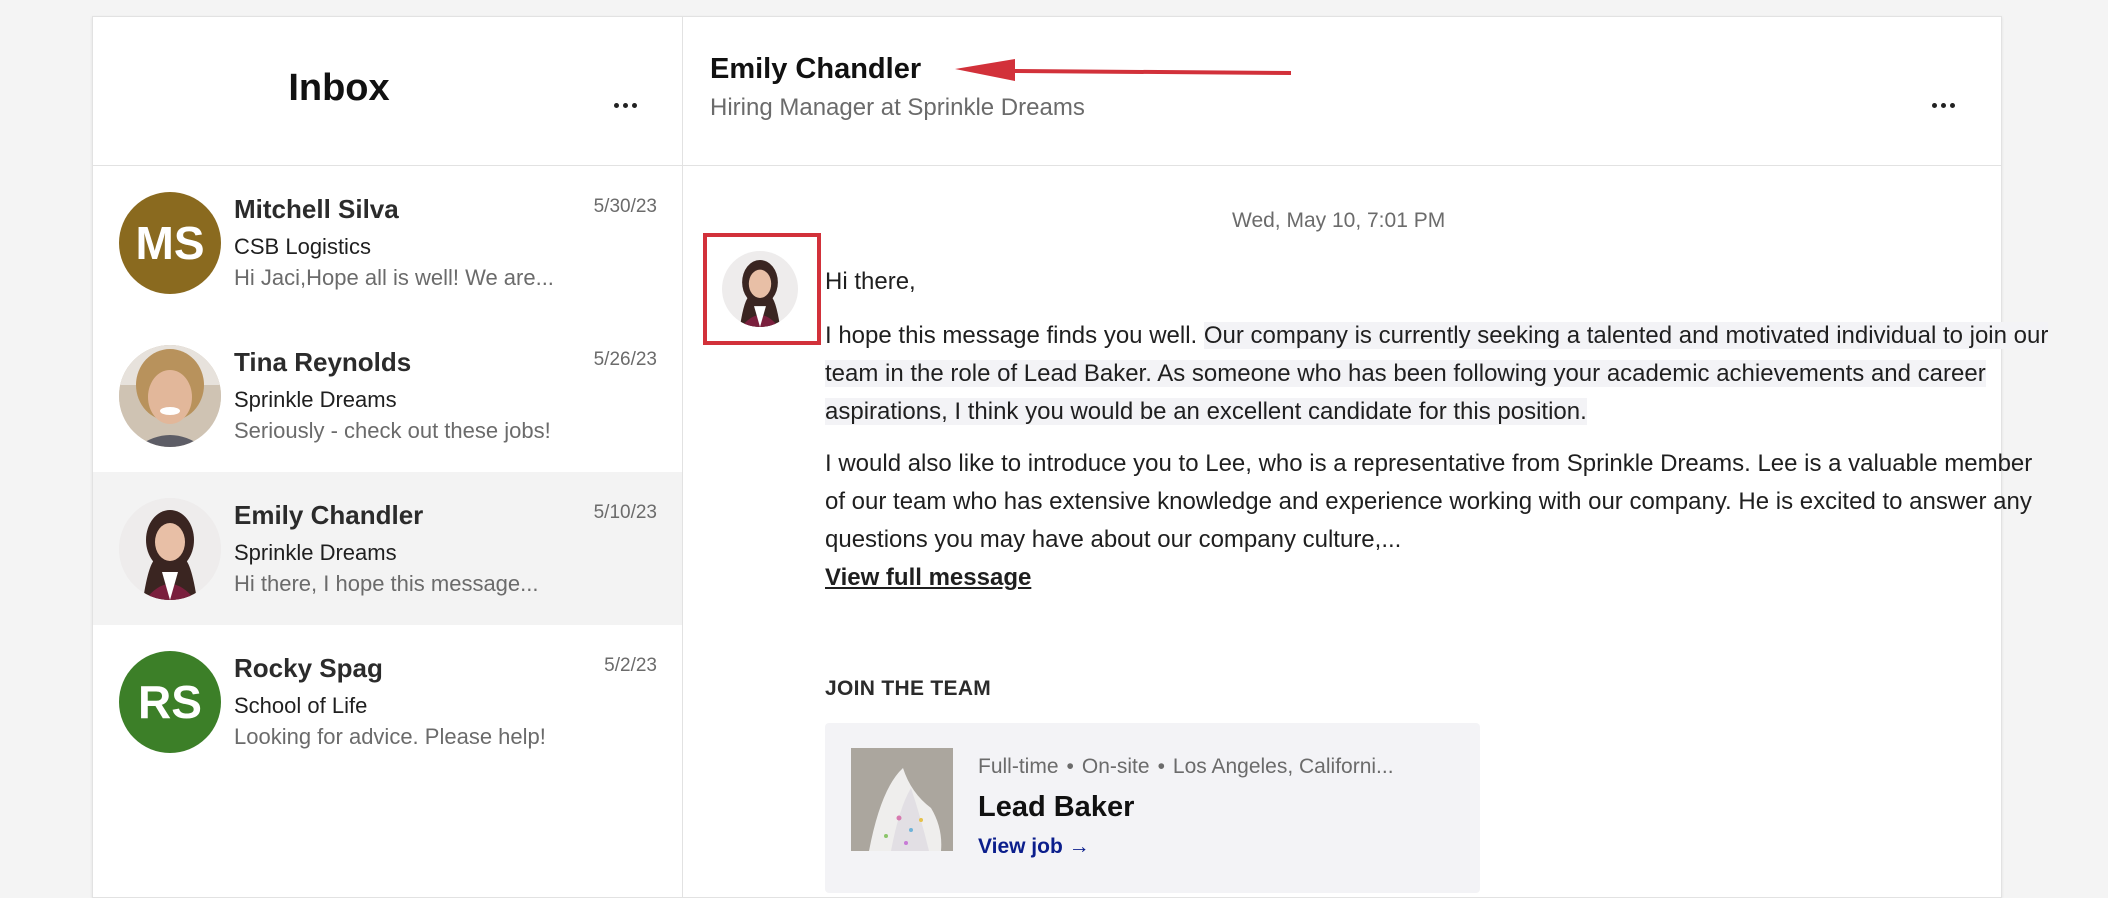 This screenshot has height=898, width=2108. I want to click on job-thumbnail, so click(902, 799).